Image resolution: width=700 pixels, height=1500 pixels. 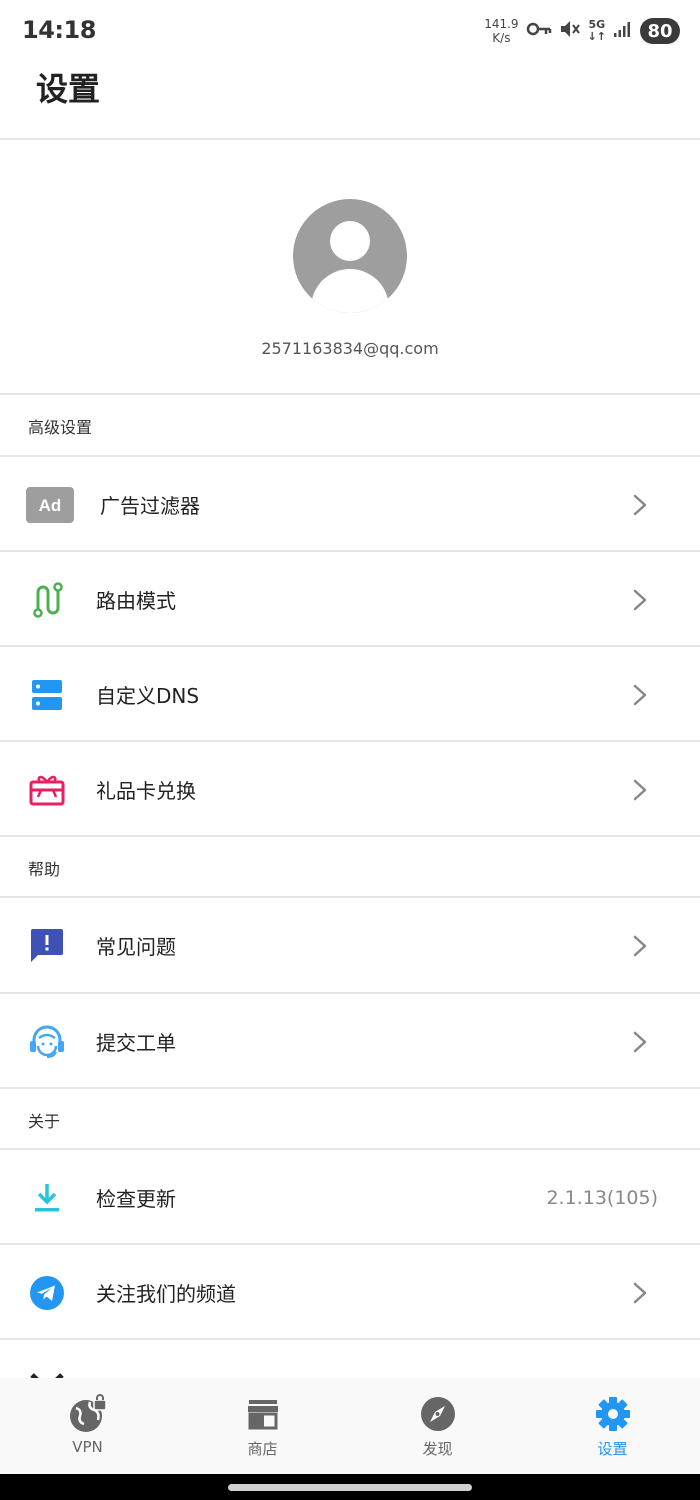 What do you see at coordinates (350, 348) in the screenshot?
I see `user-email: 2571163834@qq.com` at bounding box center [350, 348].